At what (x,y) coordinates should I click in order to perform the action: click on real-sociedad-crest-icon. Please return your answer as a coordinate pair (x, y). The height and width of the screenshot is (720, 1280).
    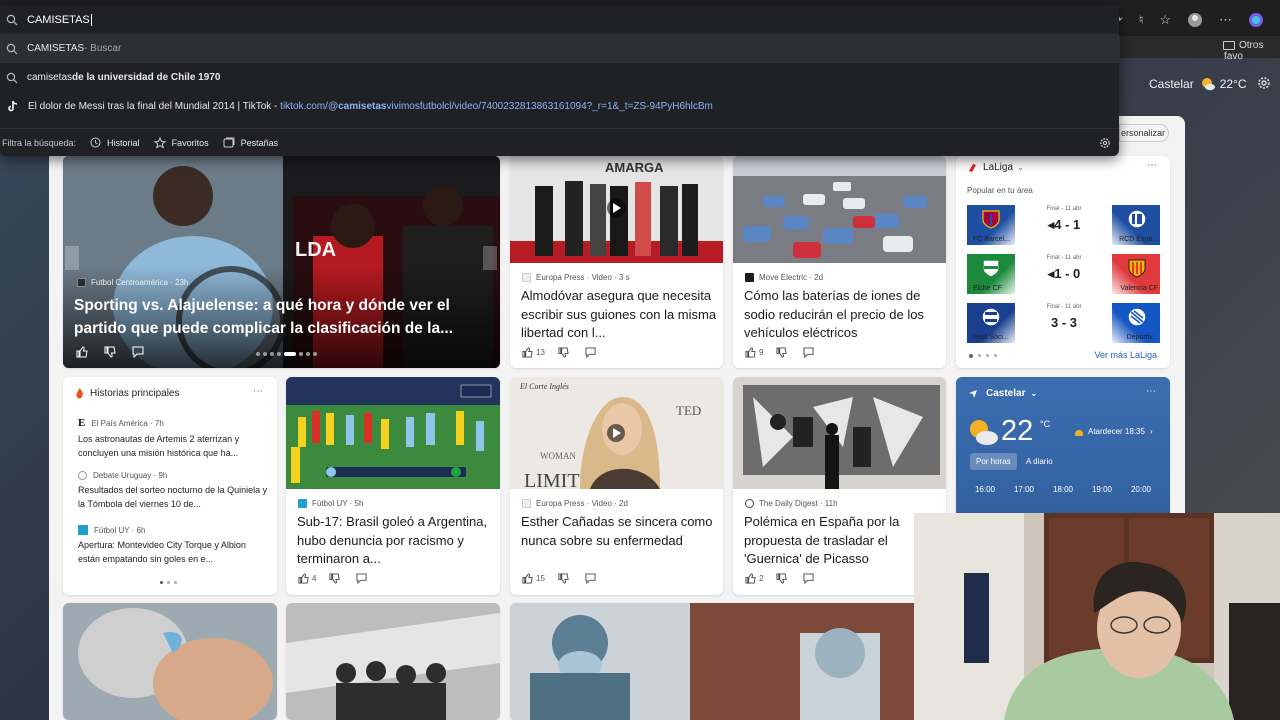
    Looking at the image, I should click on (991, 317).